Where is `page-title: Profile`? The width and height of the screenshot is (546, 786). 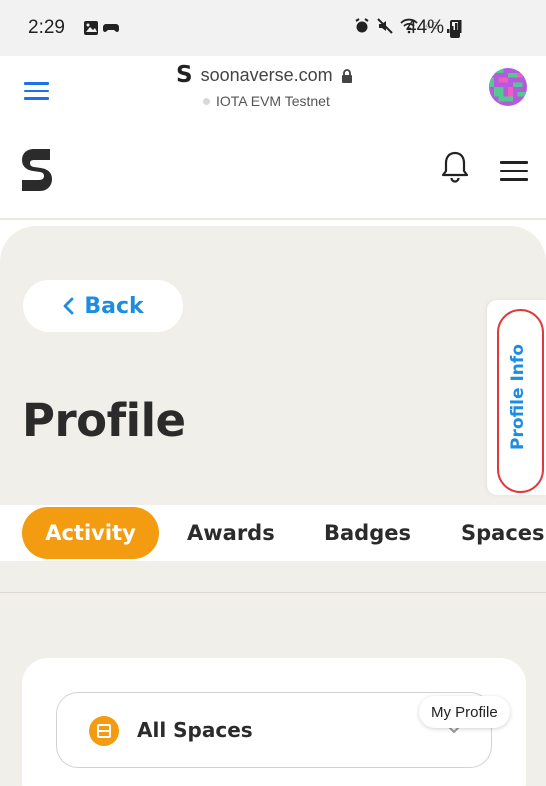
page-title: Profile is located at coordinates (104, 420).